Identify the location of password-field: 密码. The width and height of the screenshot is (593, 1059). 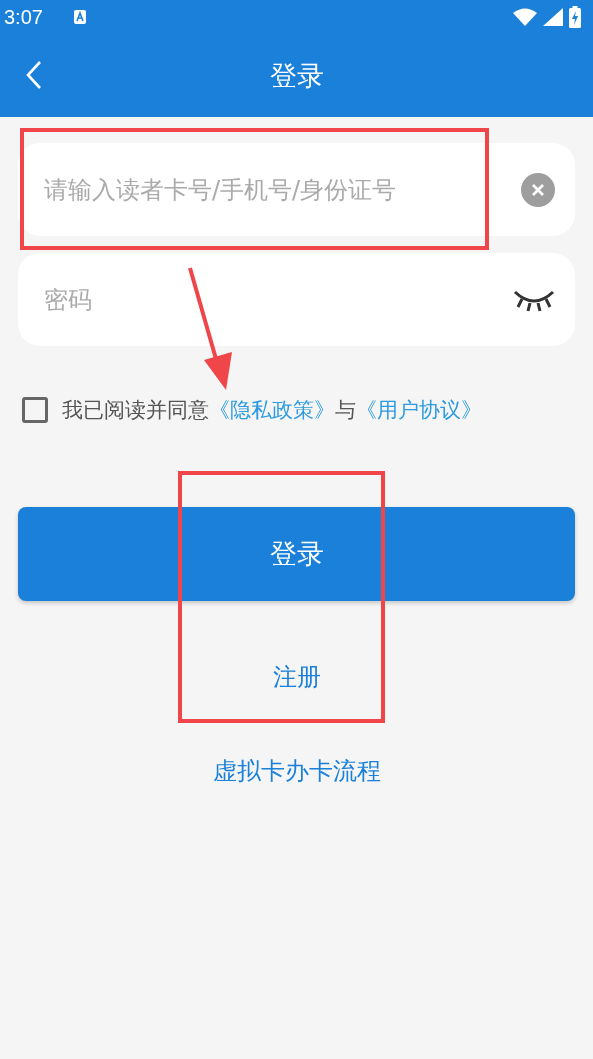
(296, 299).